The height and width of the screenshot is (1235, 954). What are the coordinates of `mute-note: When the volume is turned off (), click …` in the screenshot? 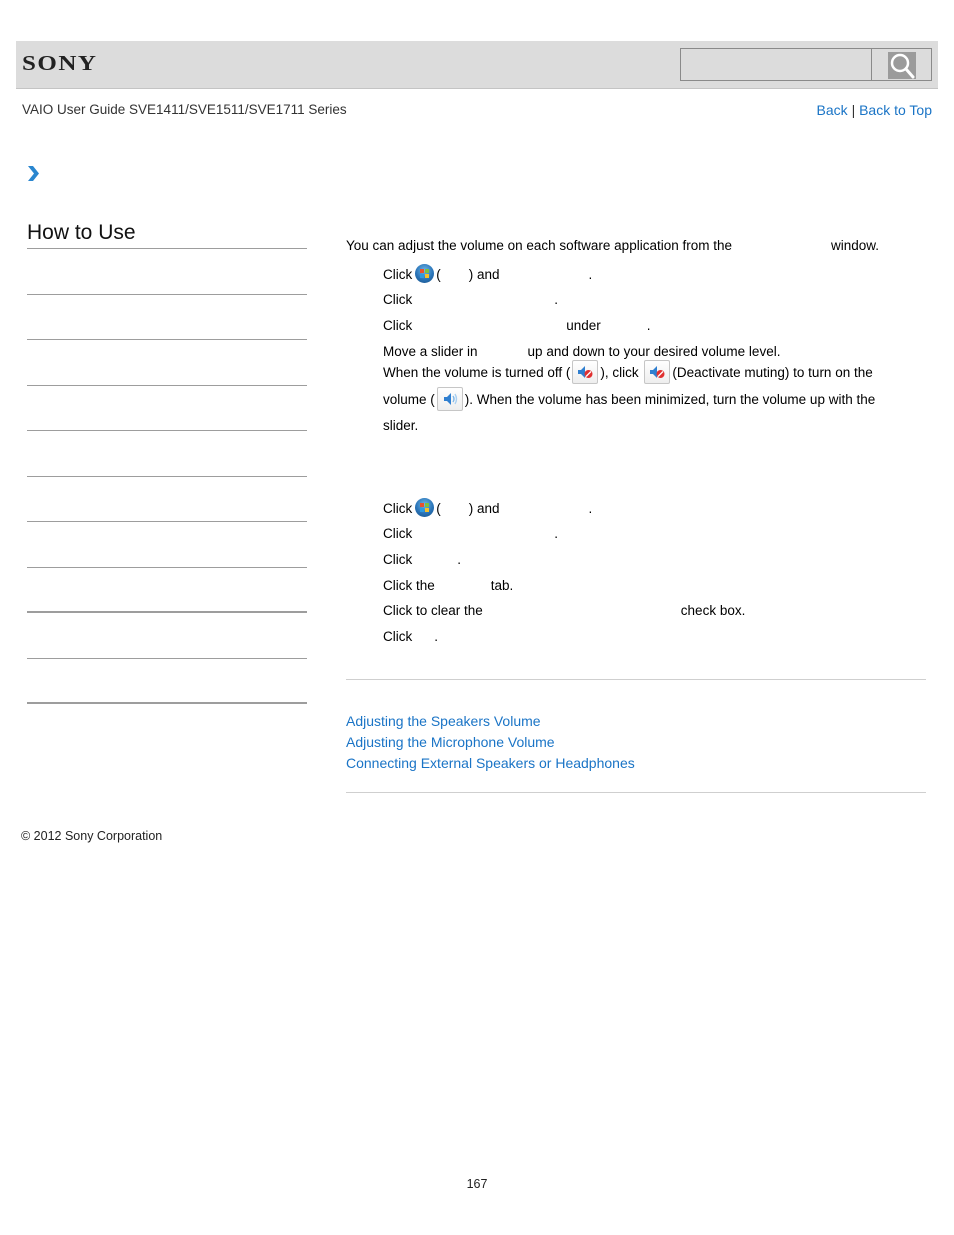 It's located at (648, 400).